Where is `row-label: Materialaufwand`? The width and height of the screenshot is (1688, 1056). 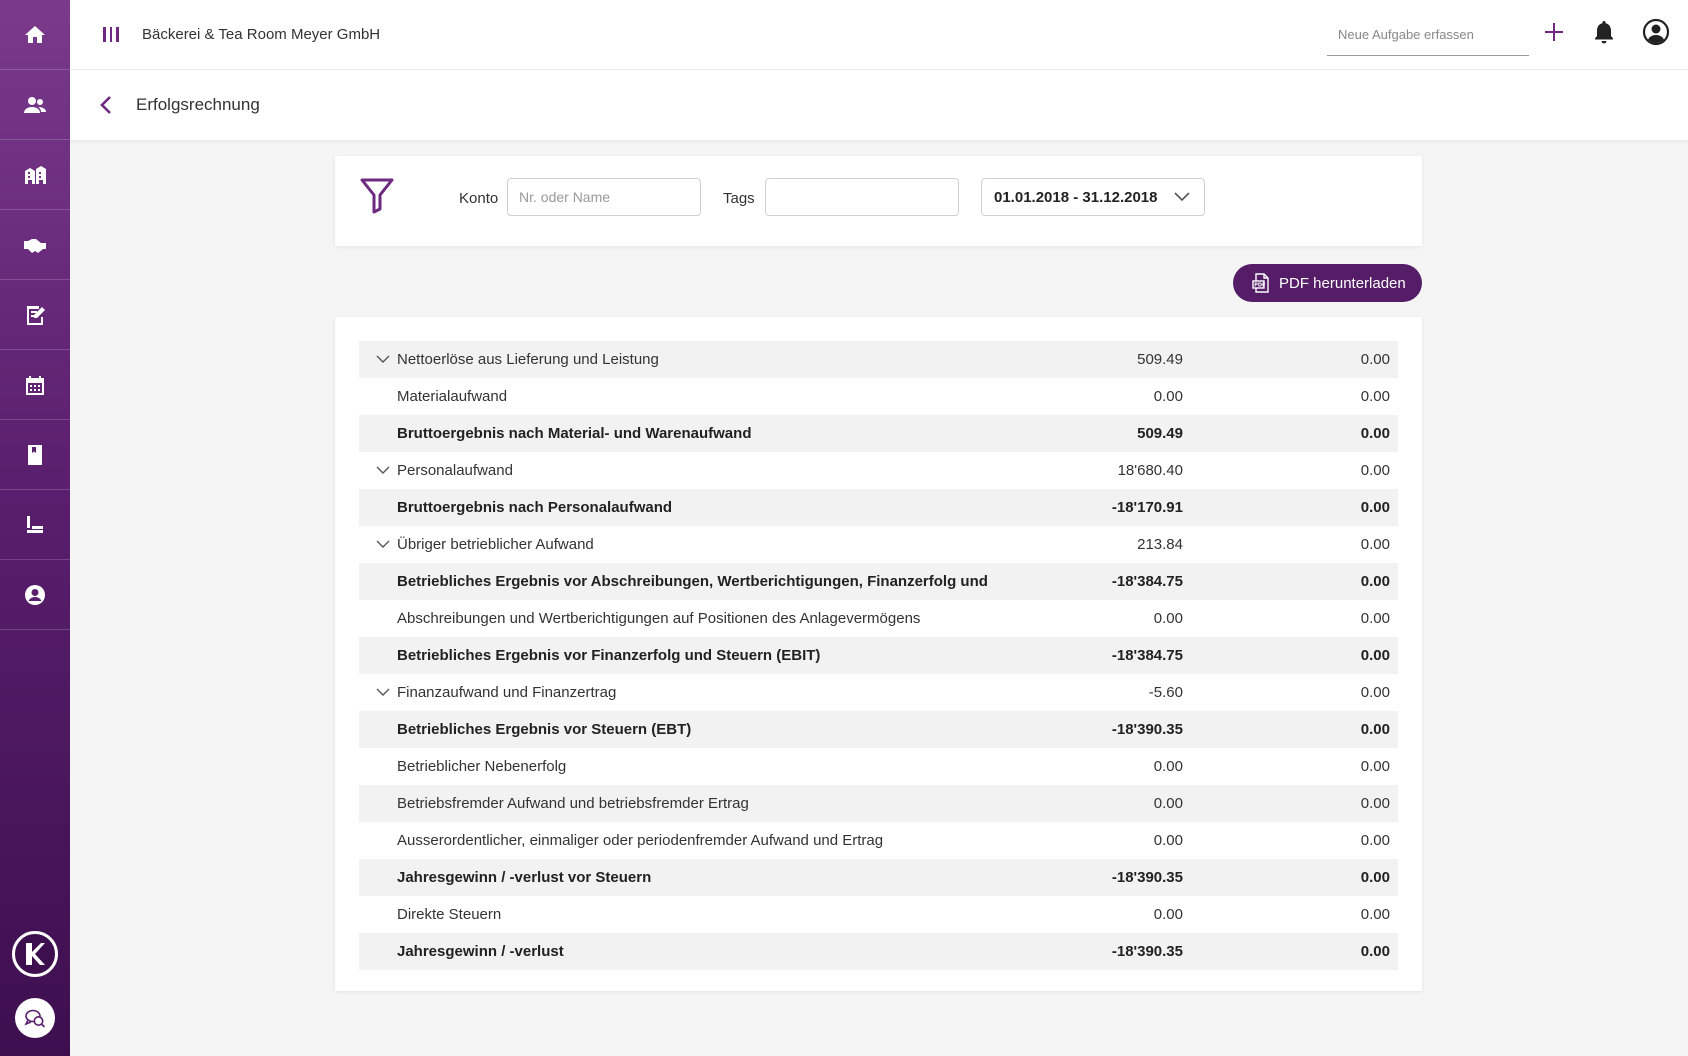
row-label: Materialaufwand is located at coordinates (452, 396).